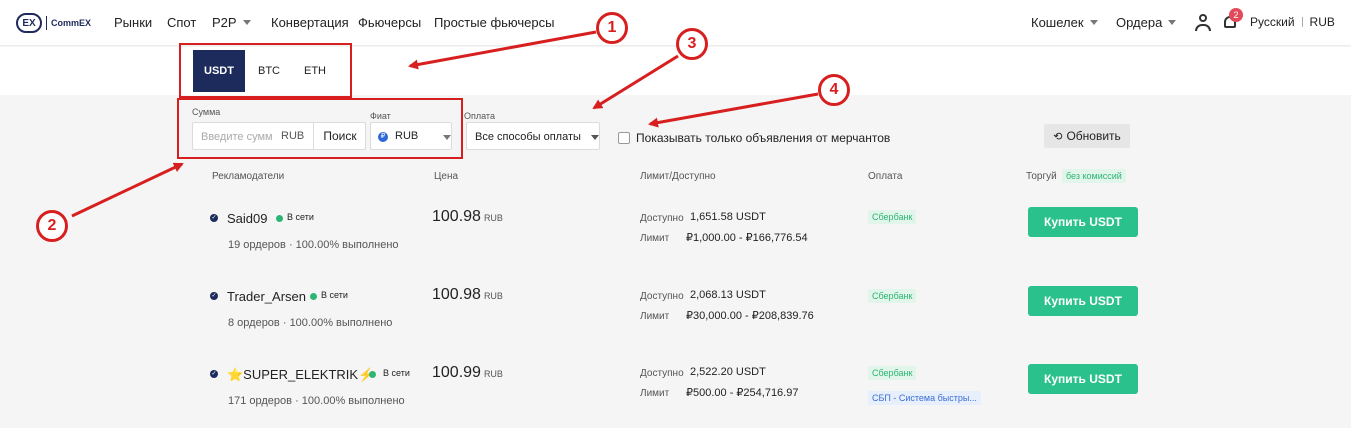  Describe the element at coordinates (339, 136) in the screenshot. I see `search-button: Поиск` at that location.